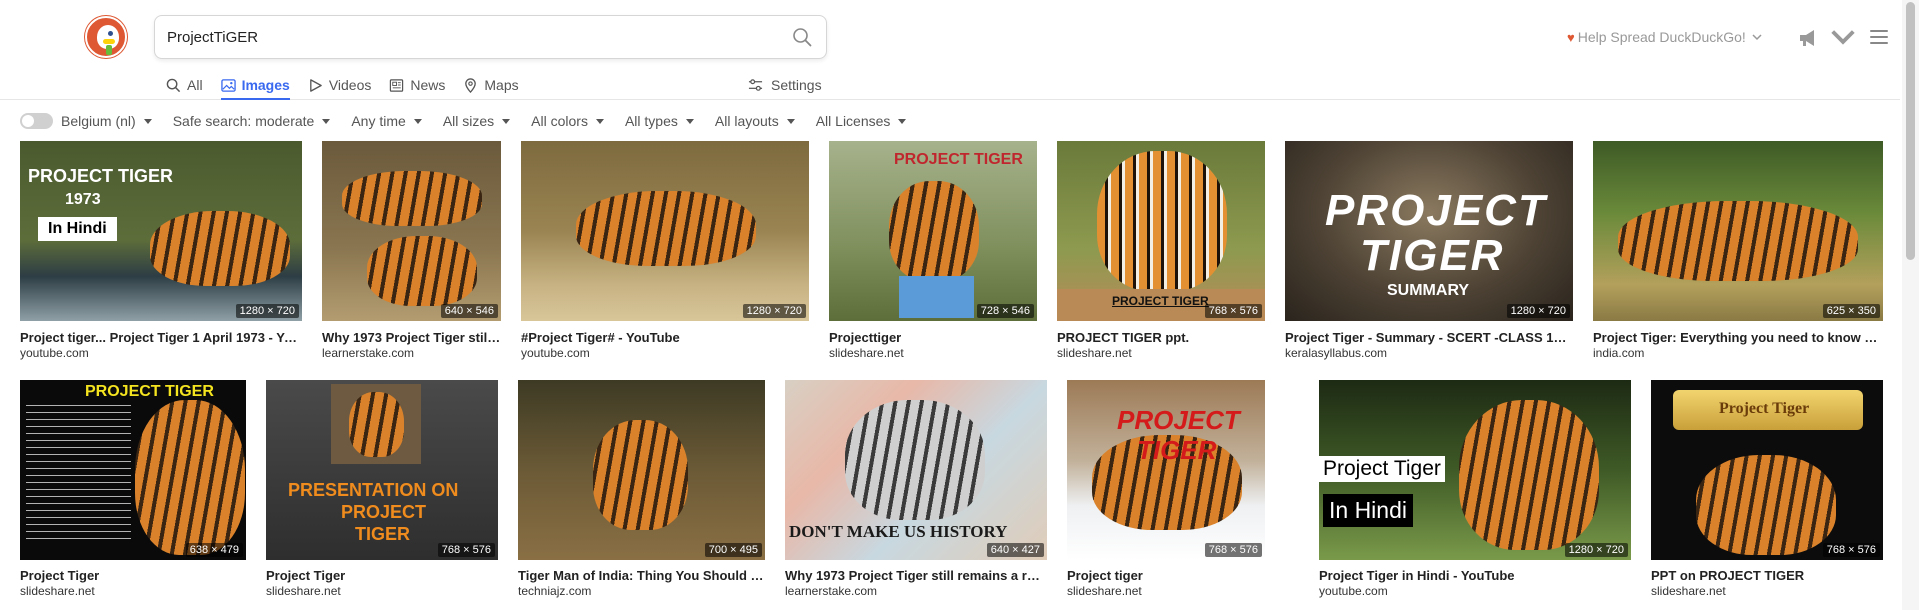  What do you see at coordinates (184, 85) in the screenshot?
I see `tab-all: All` at bounding box center [184, 85].